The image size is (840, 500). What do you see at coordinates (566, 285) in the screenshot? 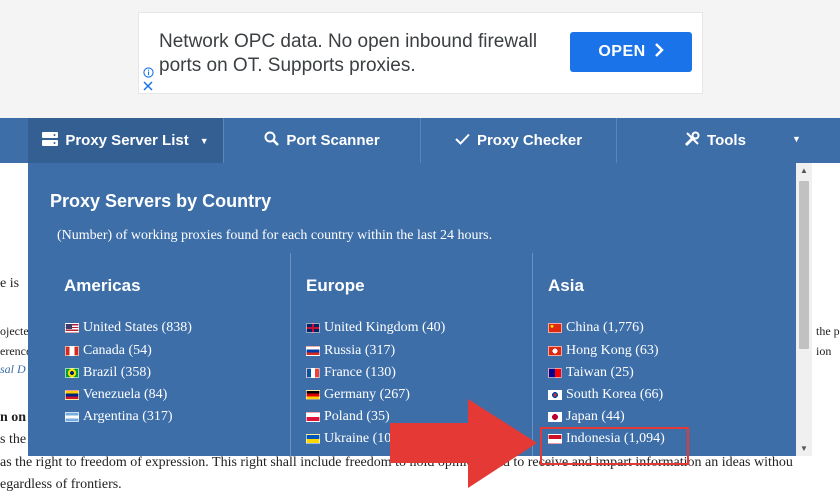
I see `region-asia: Asia` at bounding box center [566, 285].